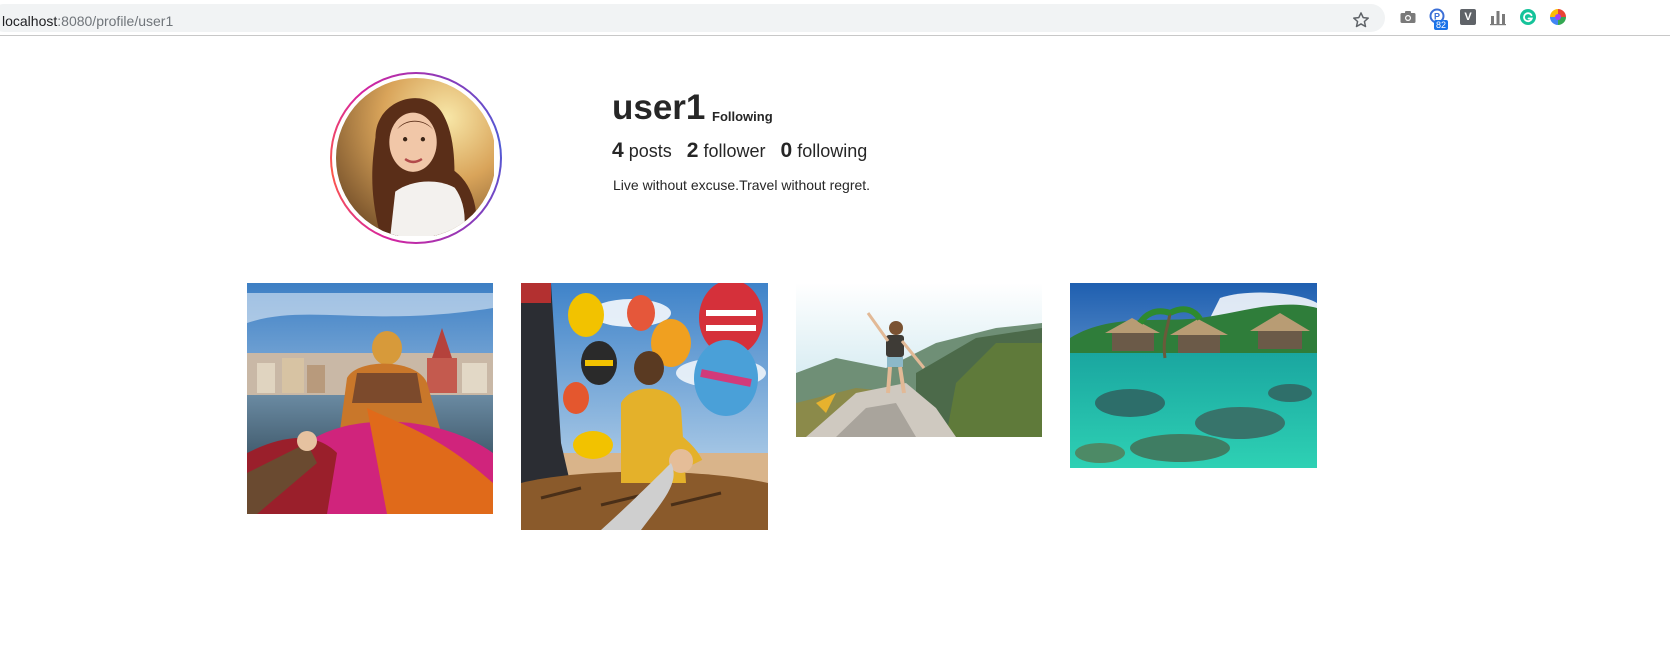 The height and width of the screenshot is (662, 1670). I want to click on star-icon, so click(1361, 20).